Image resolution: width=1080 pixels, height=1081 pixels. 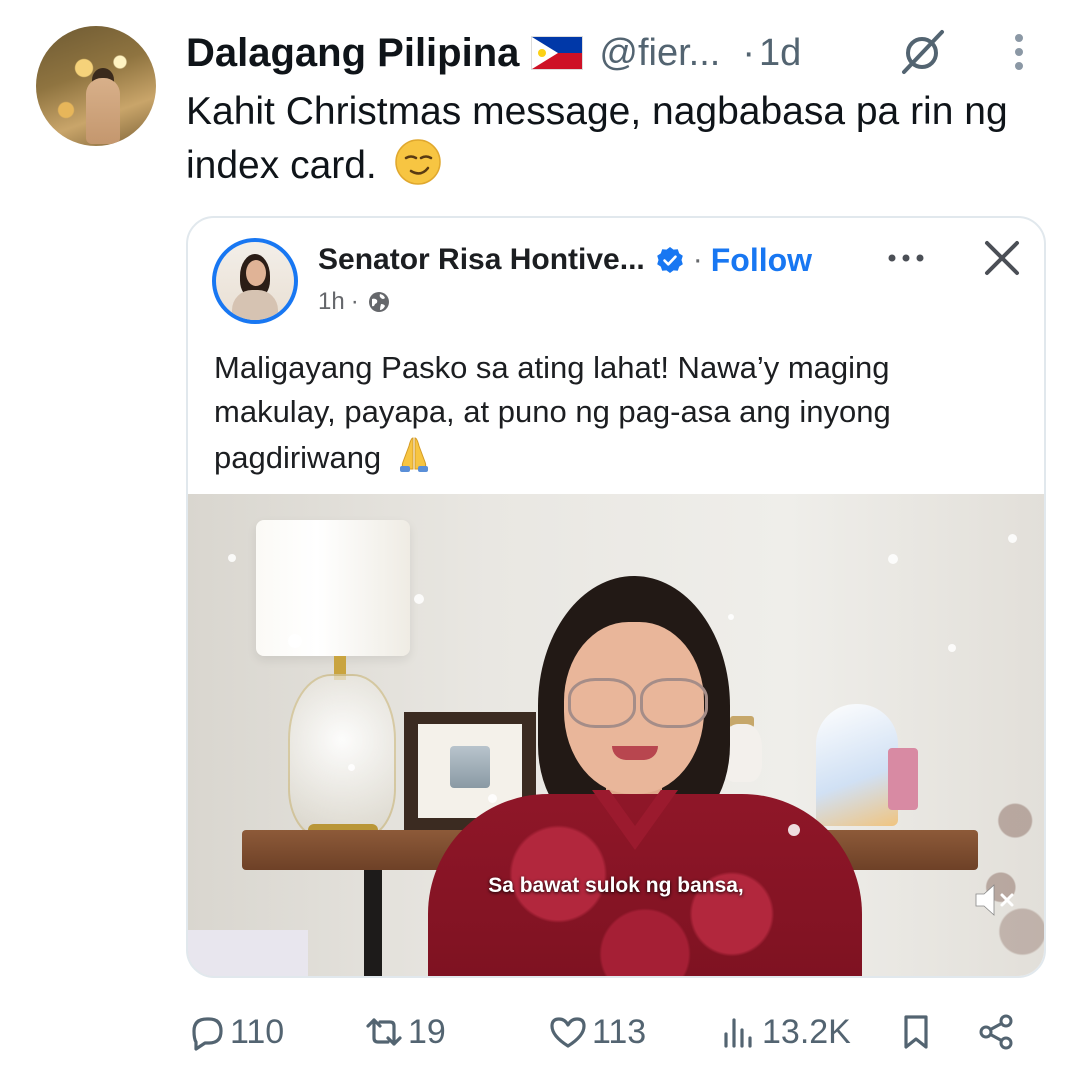 What do you see at coordinates (738, 1033) in the screenshot?
I see `bar-chart-icon` at bounding box center [738, 1033].